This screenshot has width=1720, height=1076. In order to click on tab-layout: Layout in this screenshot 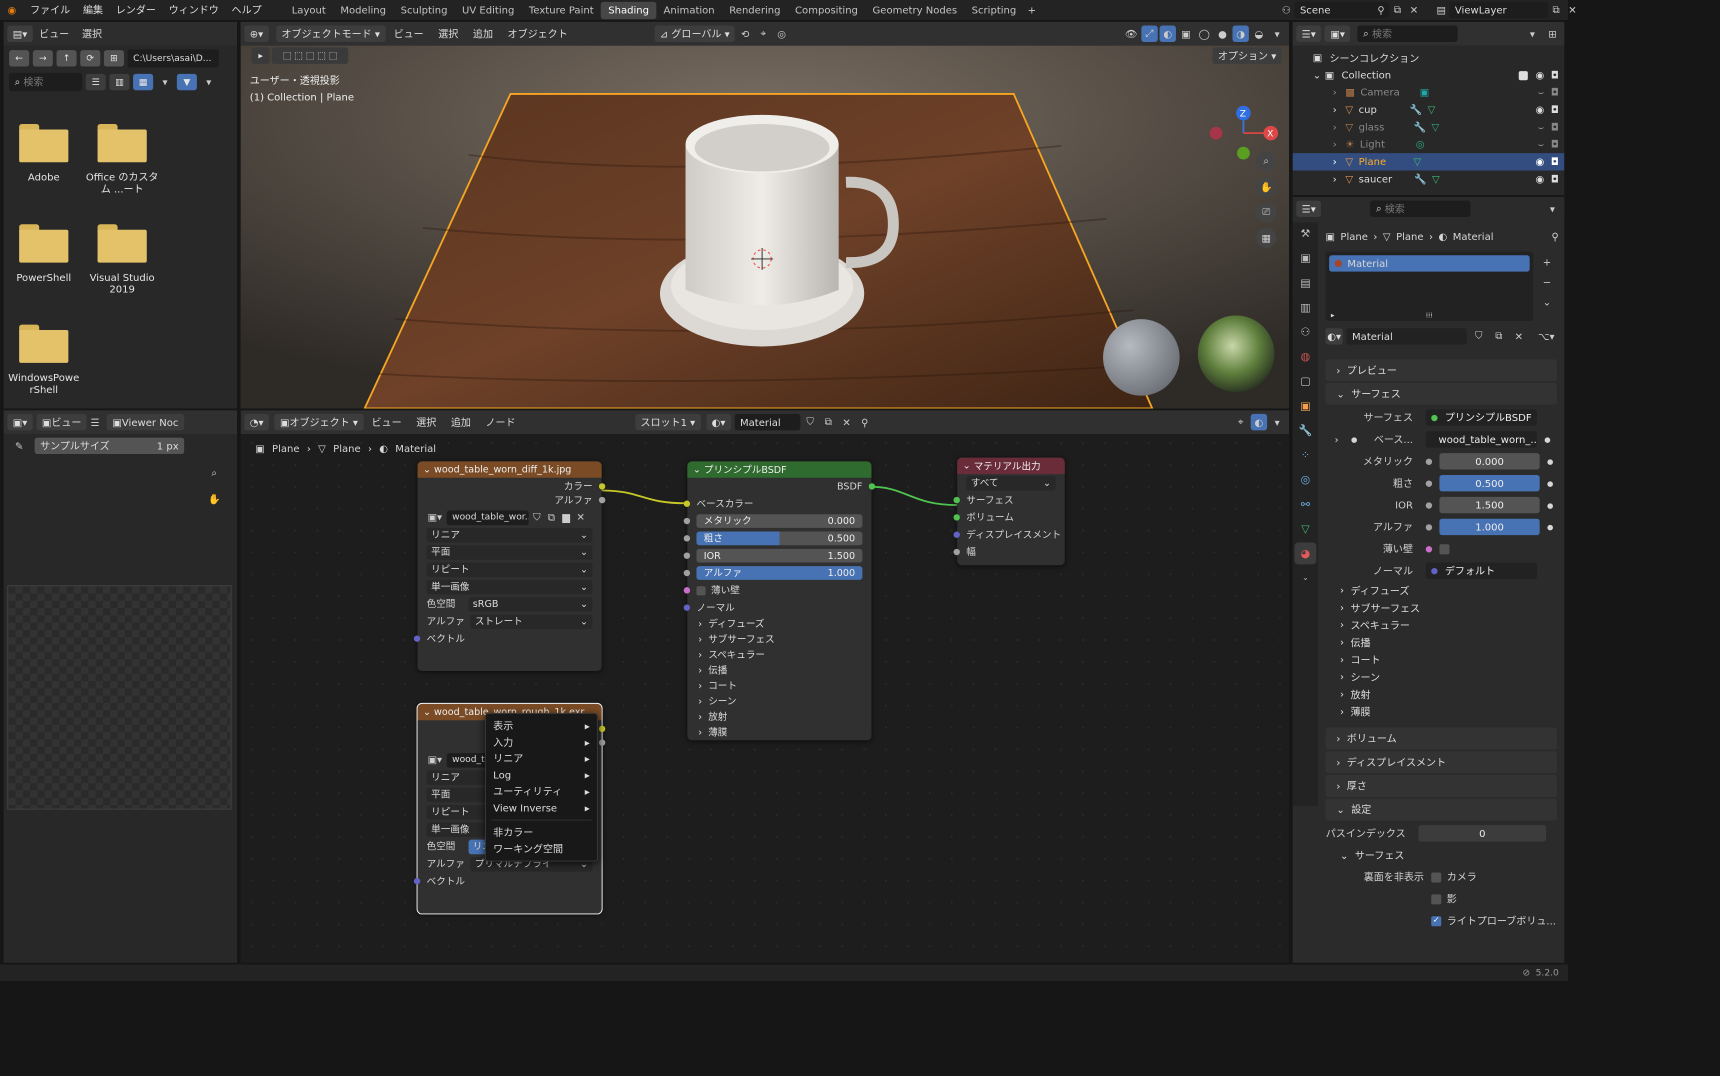, I will do `click(308, 9)`.